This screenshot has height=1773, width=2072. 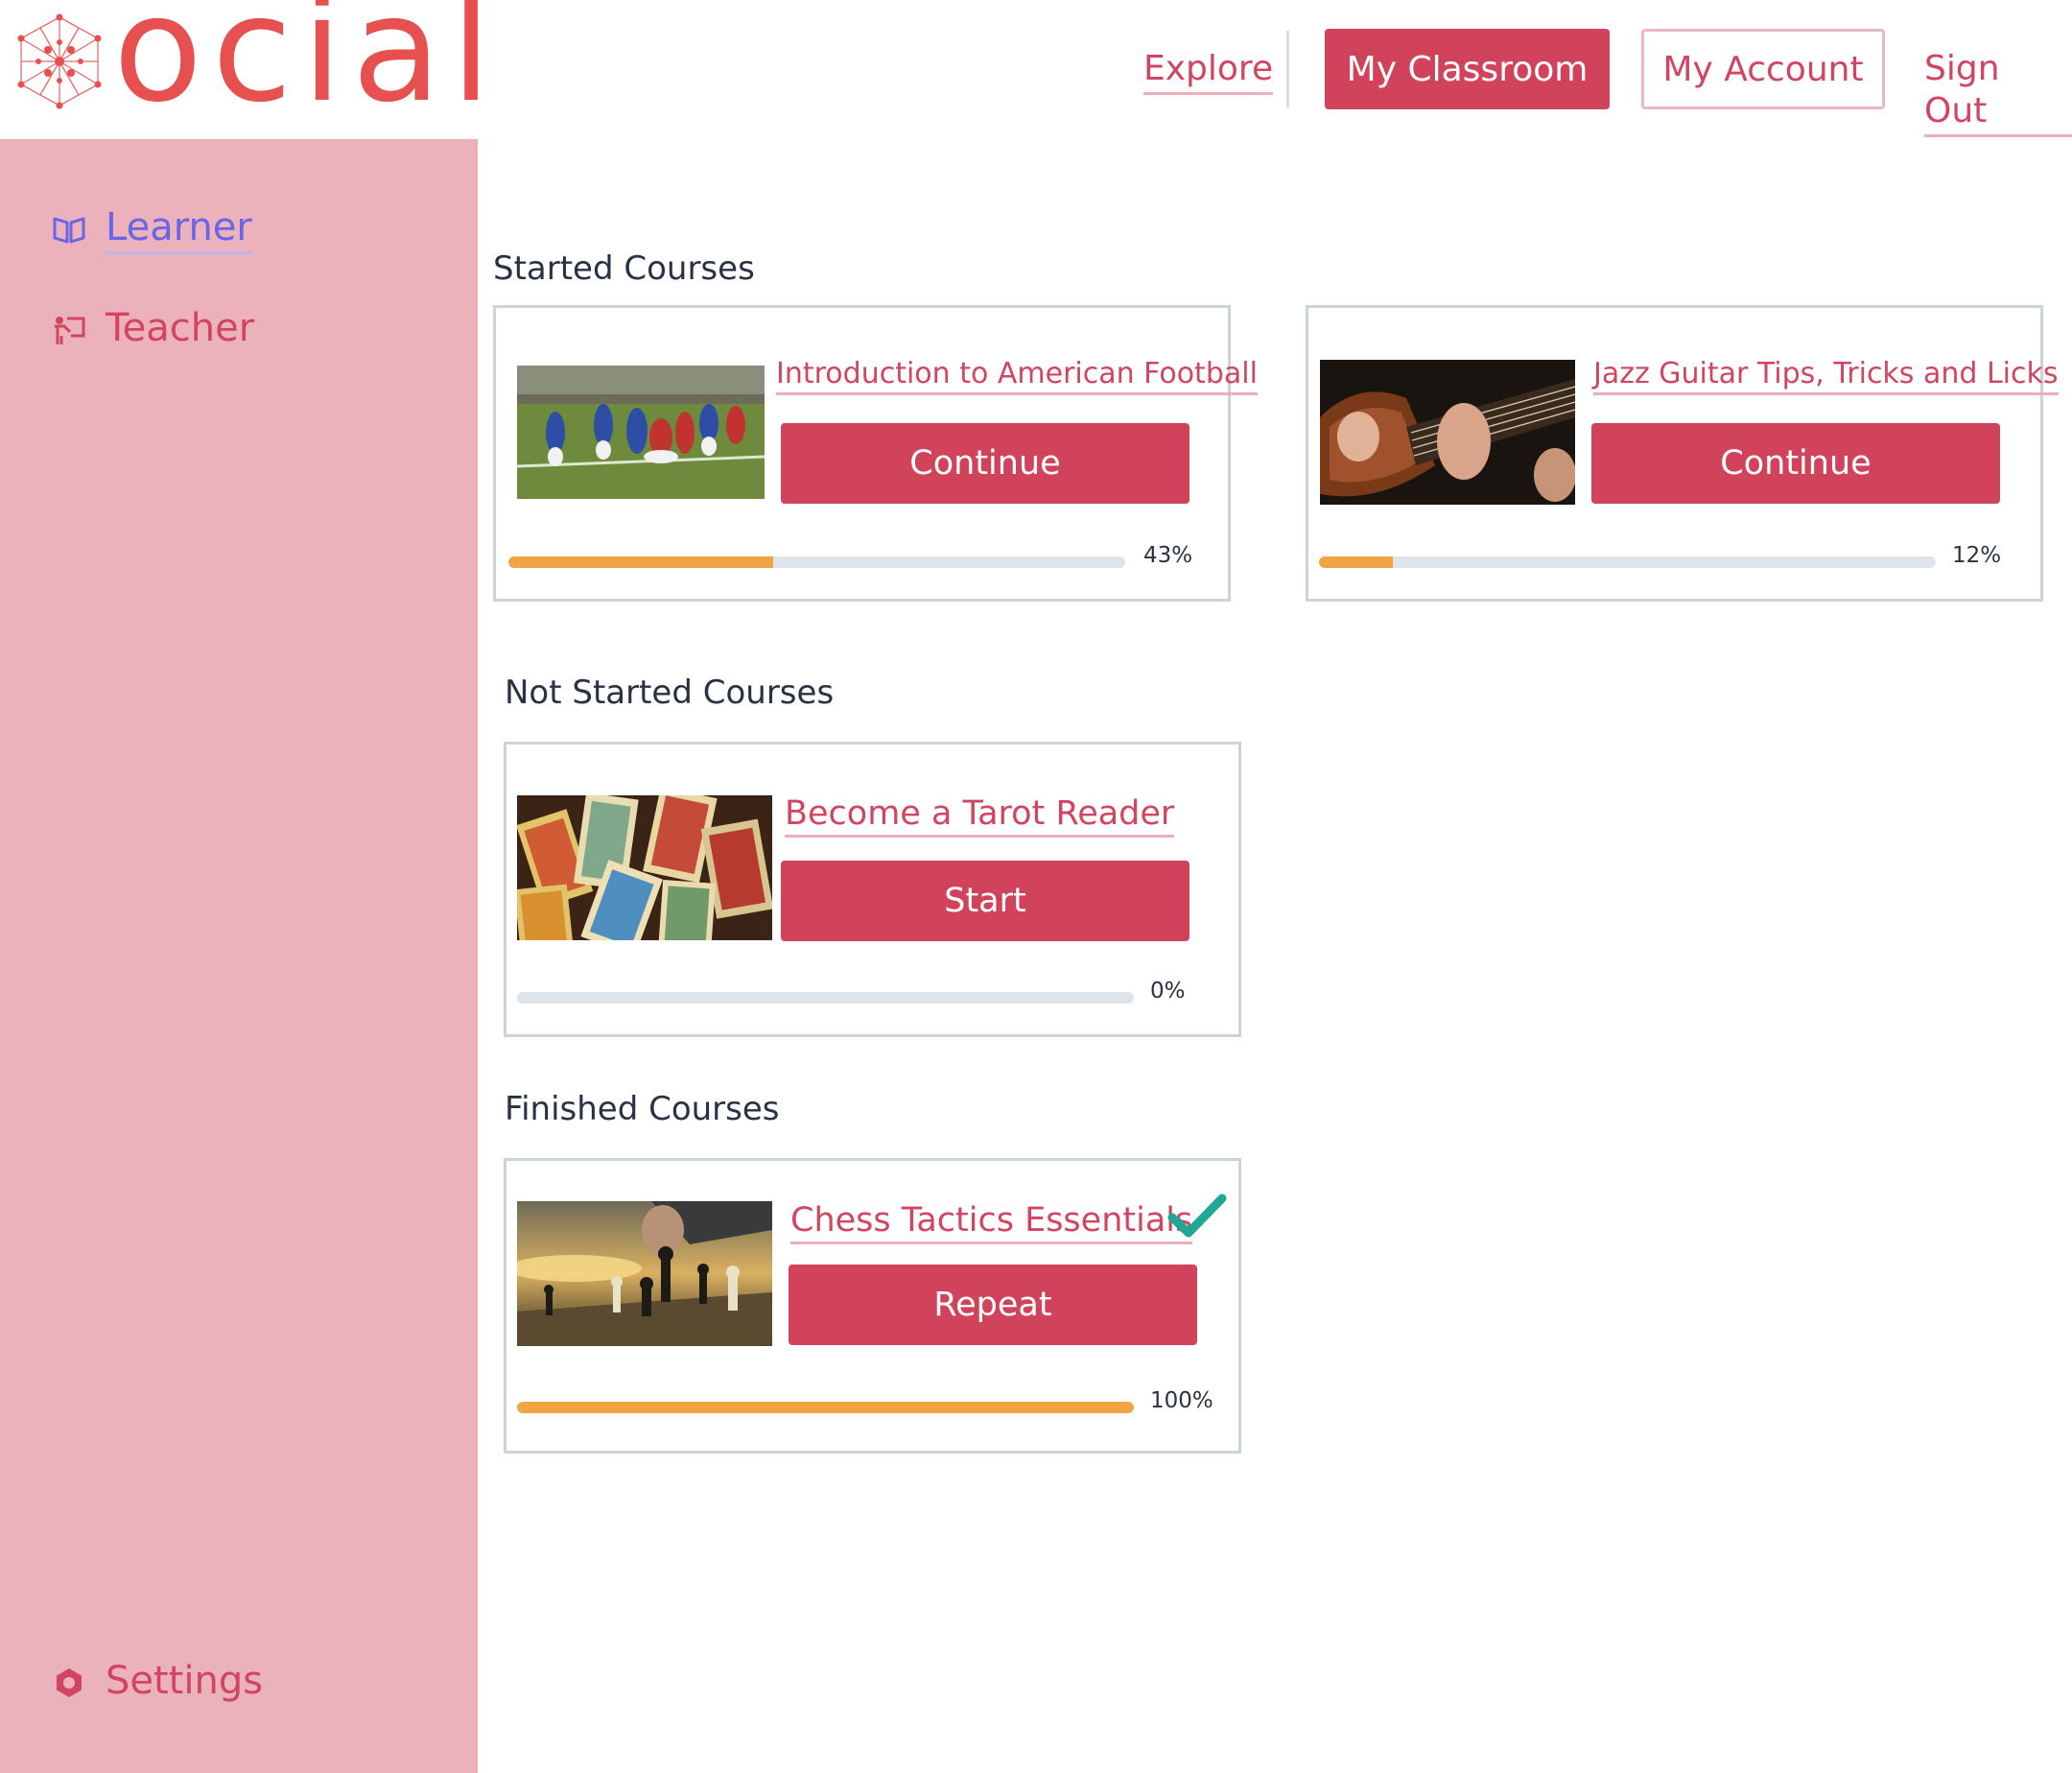 I want to click on tarot-cards-photo, so click(x=644, y=868).